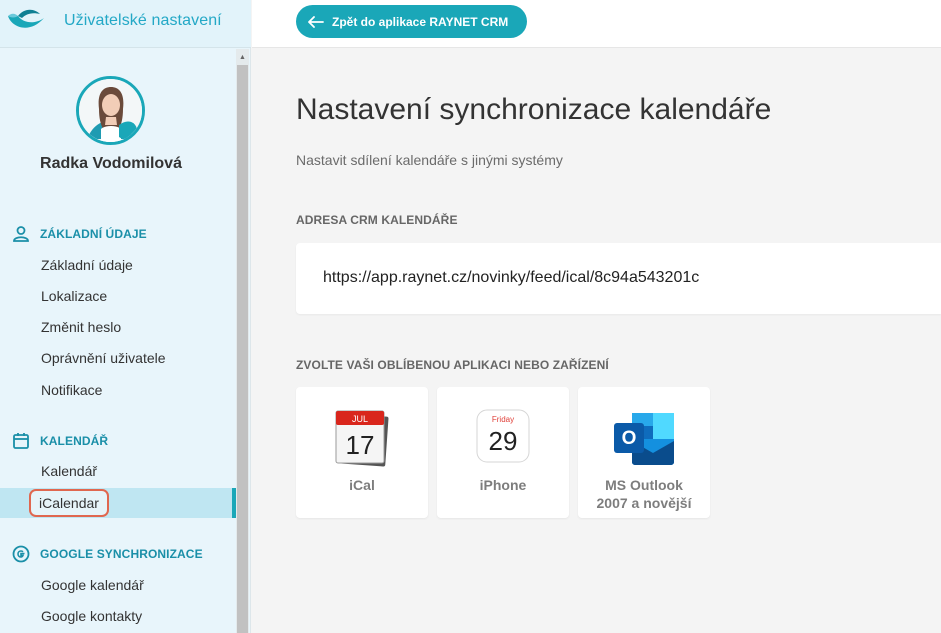 Image resolution: width=941 pixels, height=633 pixels. Describe the element at coordinates (503, 419) in the screenshot. I see `iphone-weekday: Friday` at that location.